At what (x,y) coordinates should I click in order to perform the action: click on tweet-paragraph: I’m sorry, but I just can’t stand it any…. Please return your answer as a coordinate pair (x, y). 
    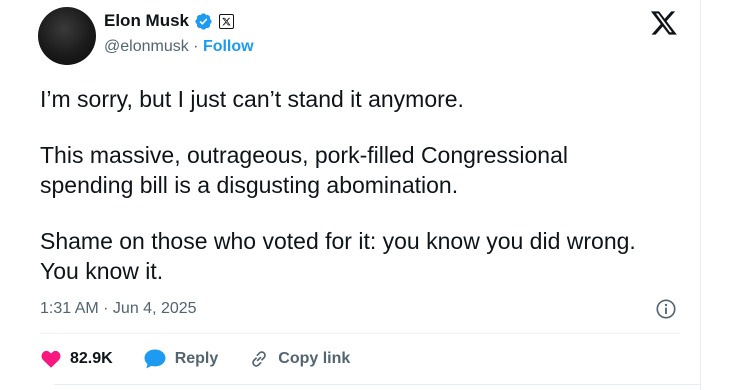
    Looking at the image, I should click on (252, 99).